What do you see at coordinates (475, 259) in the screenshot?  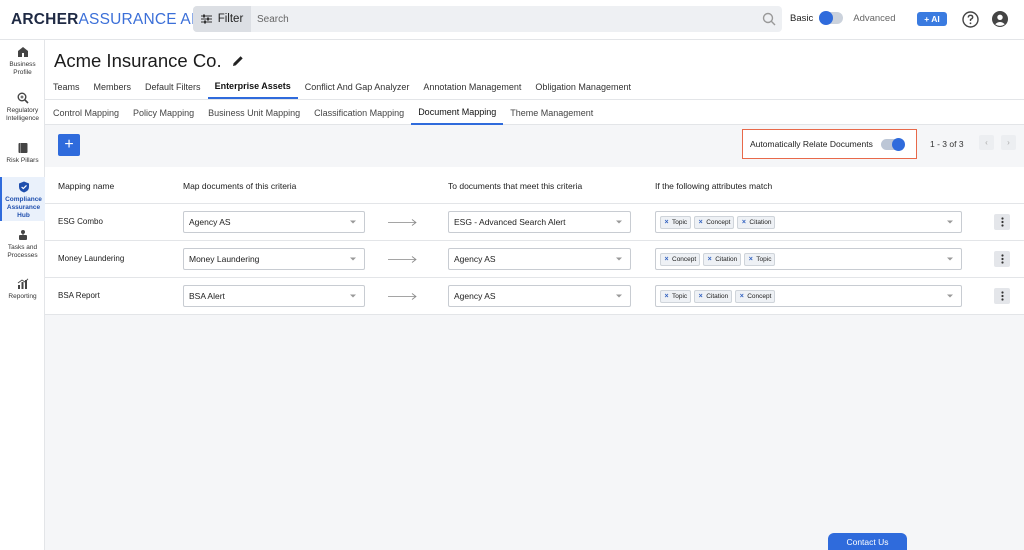 I see `target-criteria-value: Agency AS` at bounding box center [475, 259].